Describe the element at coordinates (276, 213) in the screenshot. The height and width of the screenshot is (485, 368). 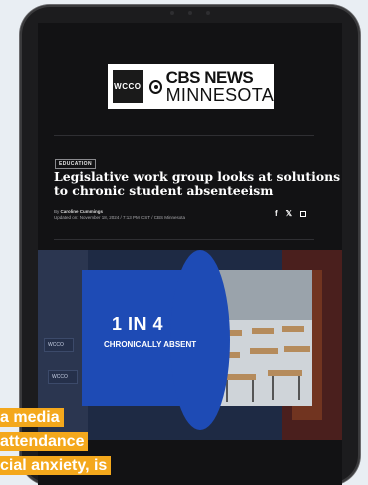
I see `facebook-icon: f` at that location.